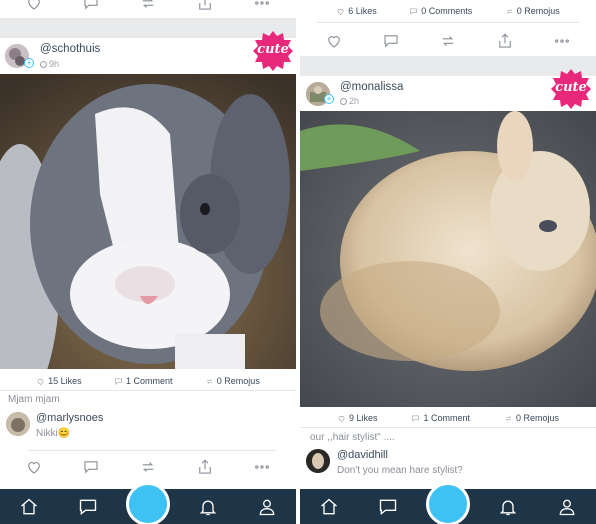 Image resolution: width=596 pixels, height=524 pixels. What do you see at coordinates (362, 455) in the screenshot?
I see `comment-username: @davidhill` at bounding box center [362, 455].